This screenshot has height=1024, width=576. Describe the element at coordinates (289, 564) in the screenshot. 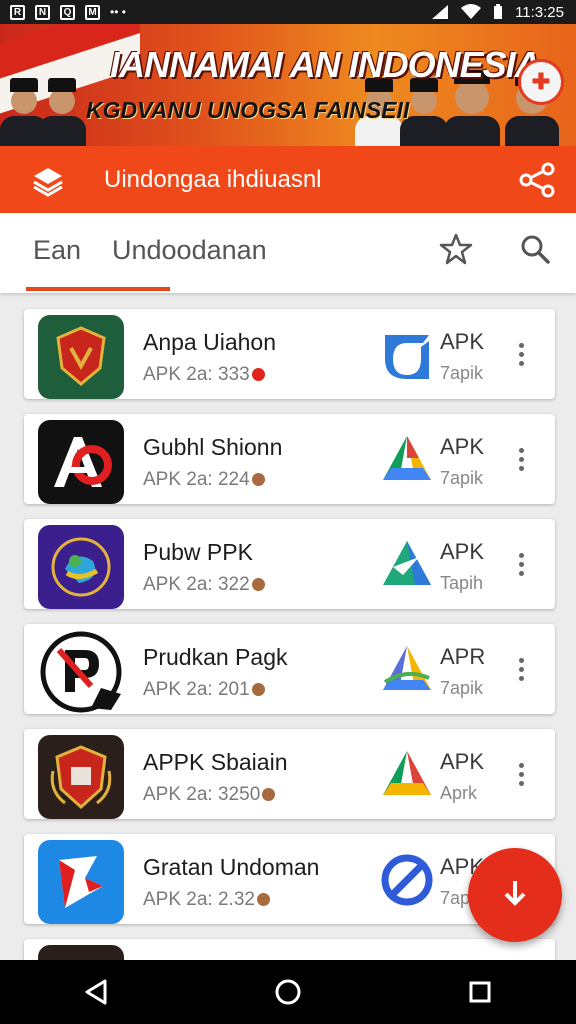

I see `list-item: Pubw PPK APK 2a: 322 APK Tapih` at that location.